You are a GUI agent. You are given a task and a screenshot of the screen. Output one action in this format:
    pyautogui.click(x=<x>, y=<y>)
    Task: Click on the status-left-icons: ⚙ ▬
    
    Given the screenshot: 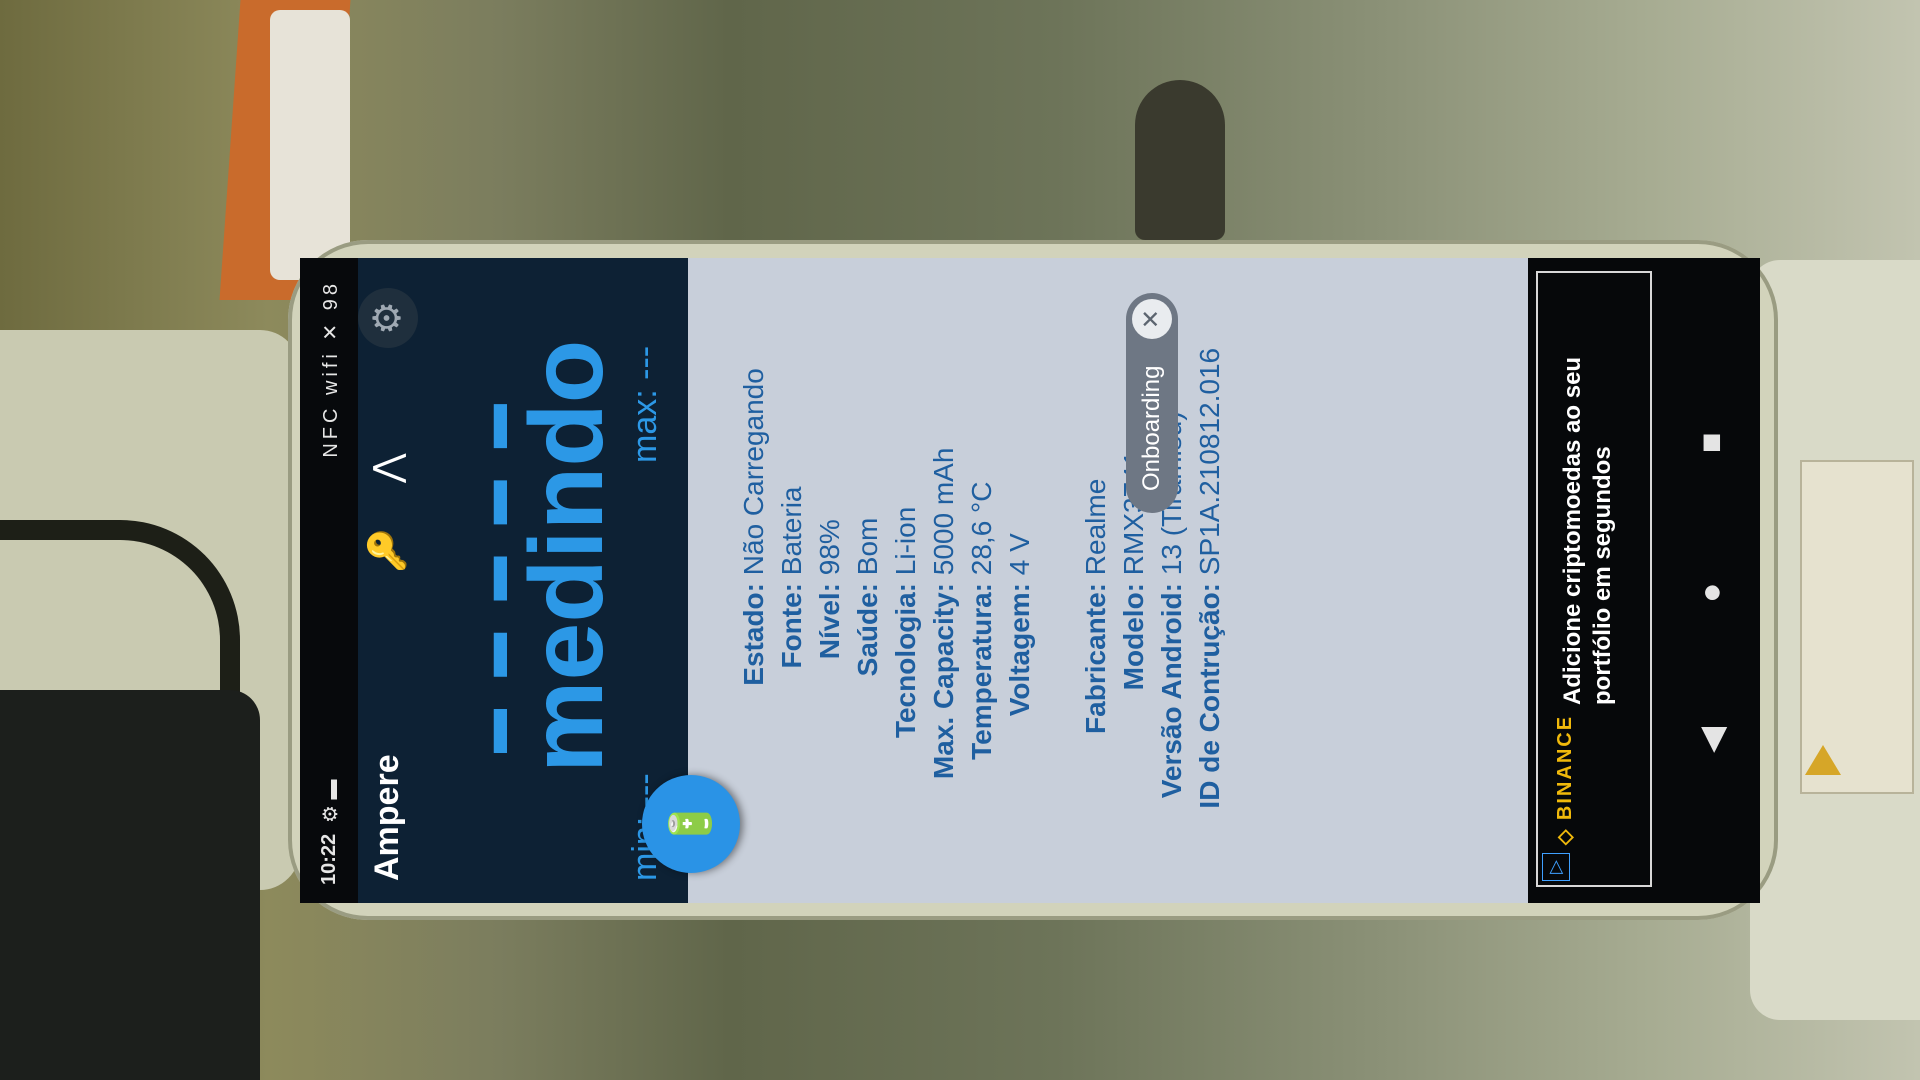 What is the action you would take?
    pyautogui.click(x=331, y=801)
    